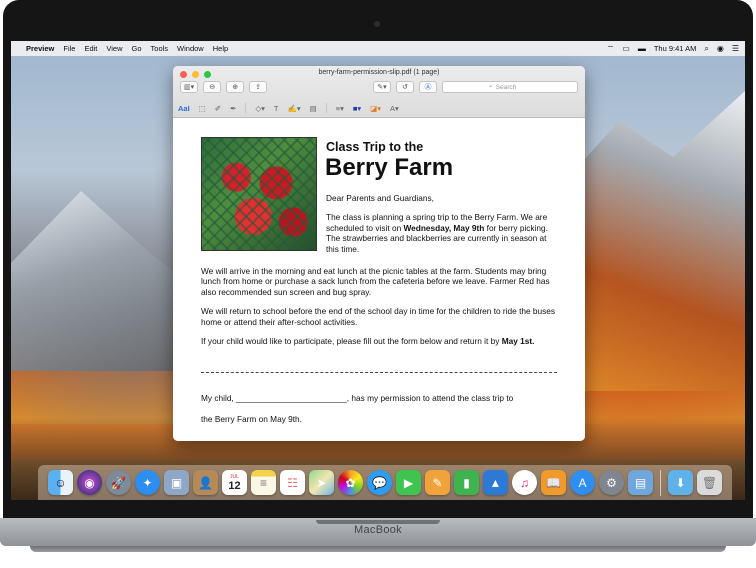 The height and width of the screenshot is (568, 756). What do you see at coordinates (735, 48) in the screenshot?
I see `notification-center-icon: ☰` at bounding box center [735, 48].